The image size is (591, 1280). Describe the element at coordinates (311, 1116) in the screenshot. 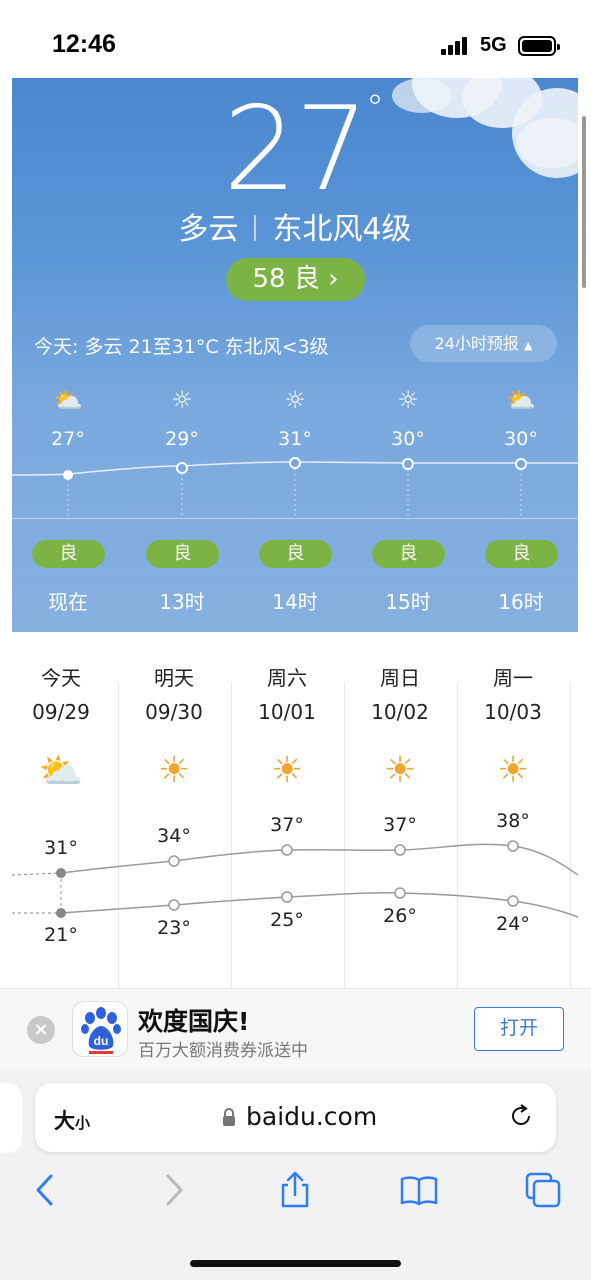

I see `url-text: baidu.com` at that location.